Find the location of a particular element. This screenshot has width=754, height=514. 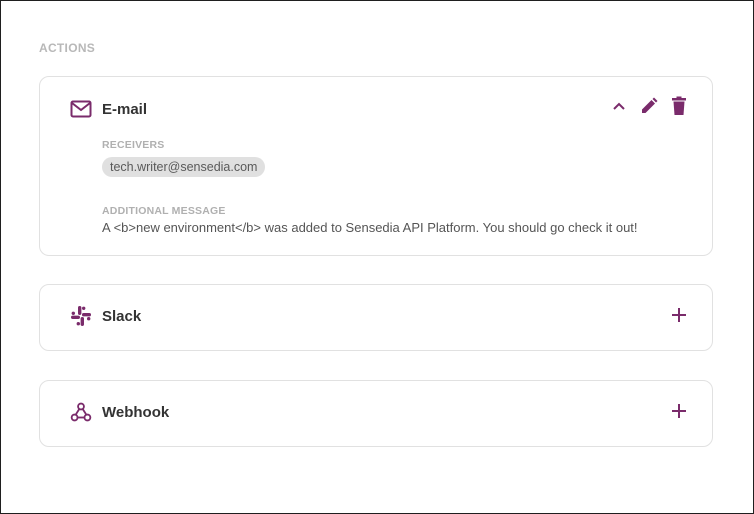

receiver-chip: tech.writer@sensedia.com is located at coordinates (184, 167).